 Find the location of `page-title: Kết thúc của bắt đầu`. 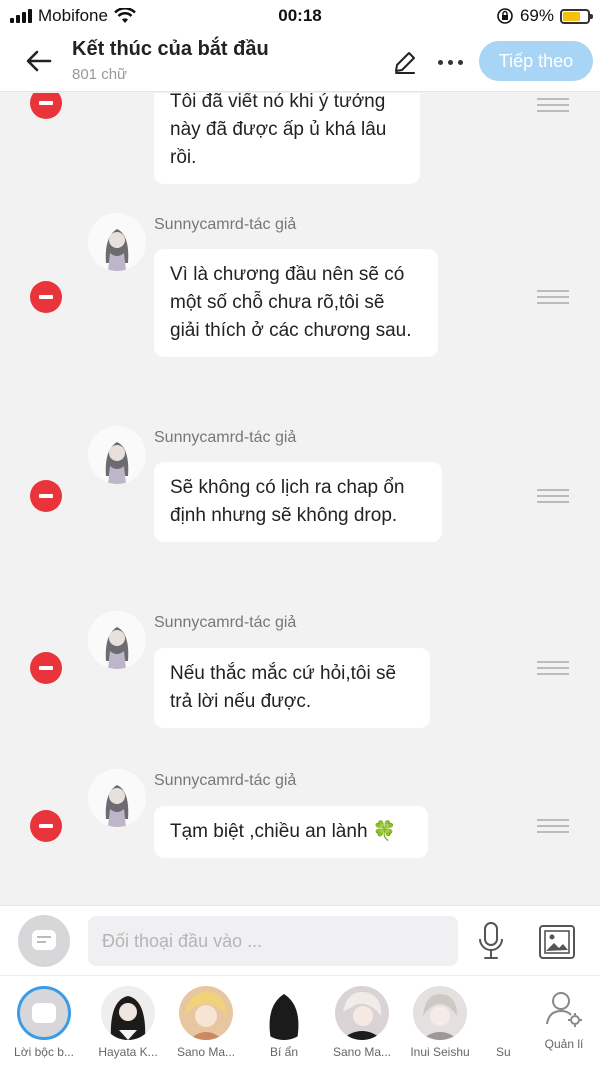

page-title: Kết thúc của bắt đầu is located at coordinates (170, 49).